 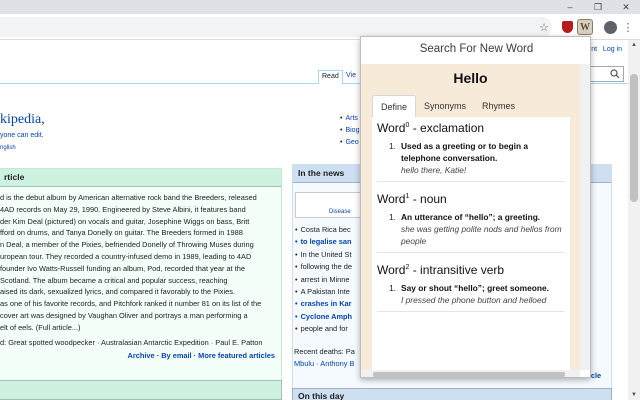 What do you see at coordinates (276, 27) in the screenshot?
I see `address-bar` at bounding box center [276, 27].